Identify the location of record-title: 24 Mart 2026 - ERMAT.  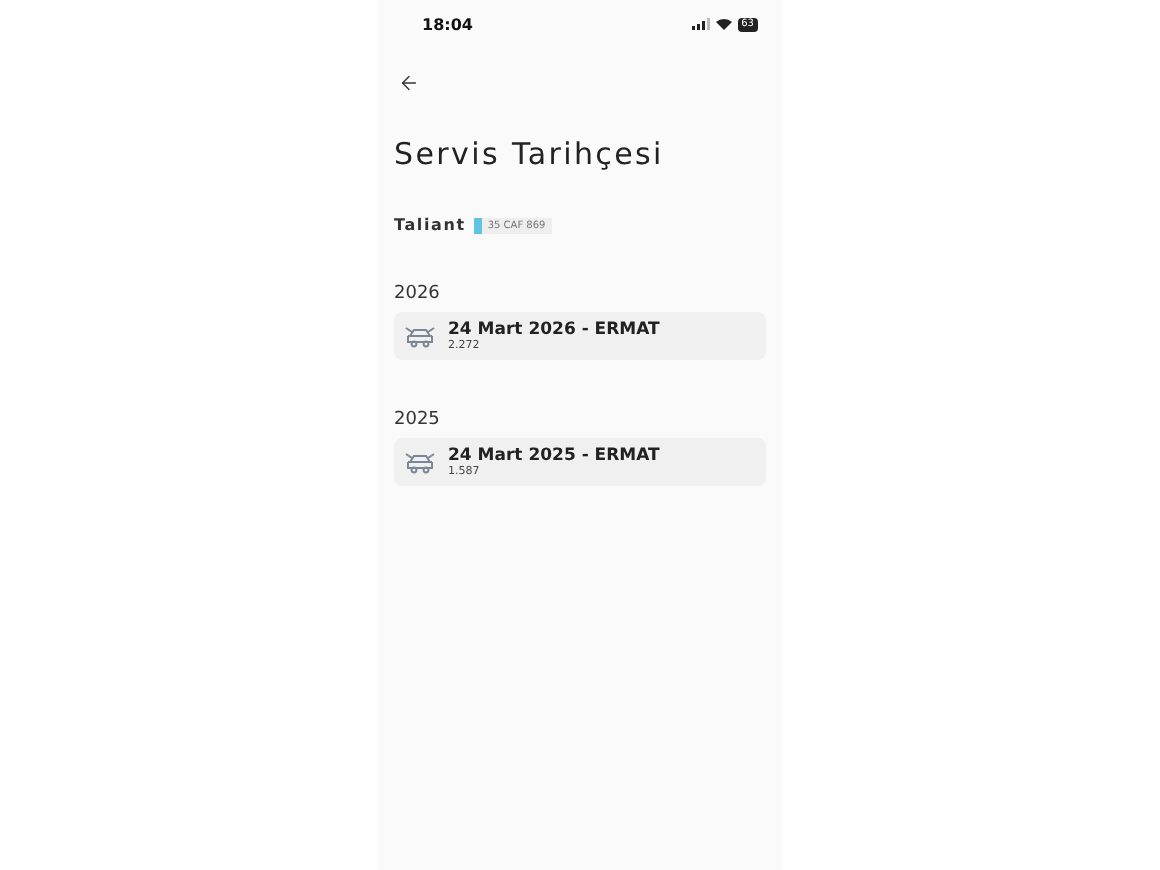
(554, 330).